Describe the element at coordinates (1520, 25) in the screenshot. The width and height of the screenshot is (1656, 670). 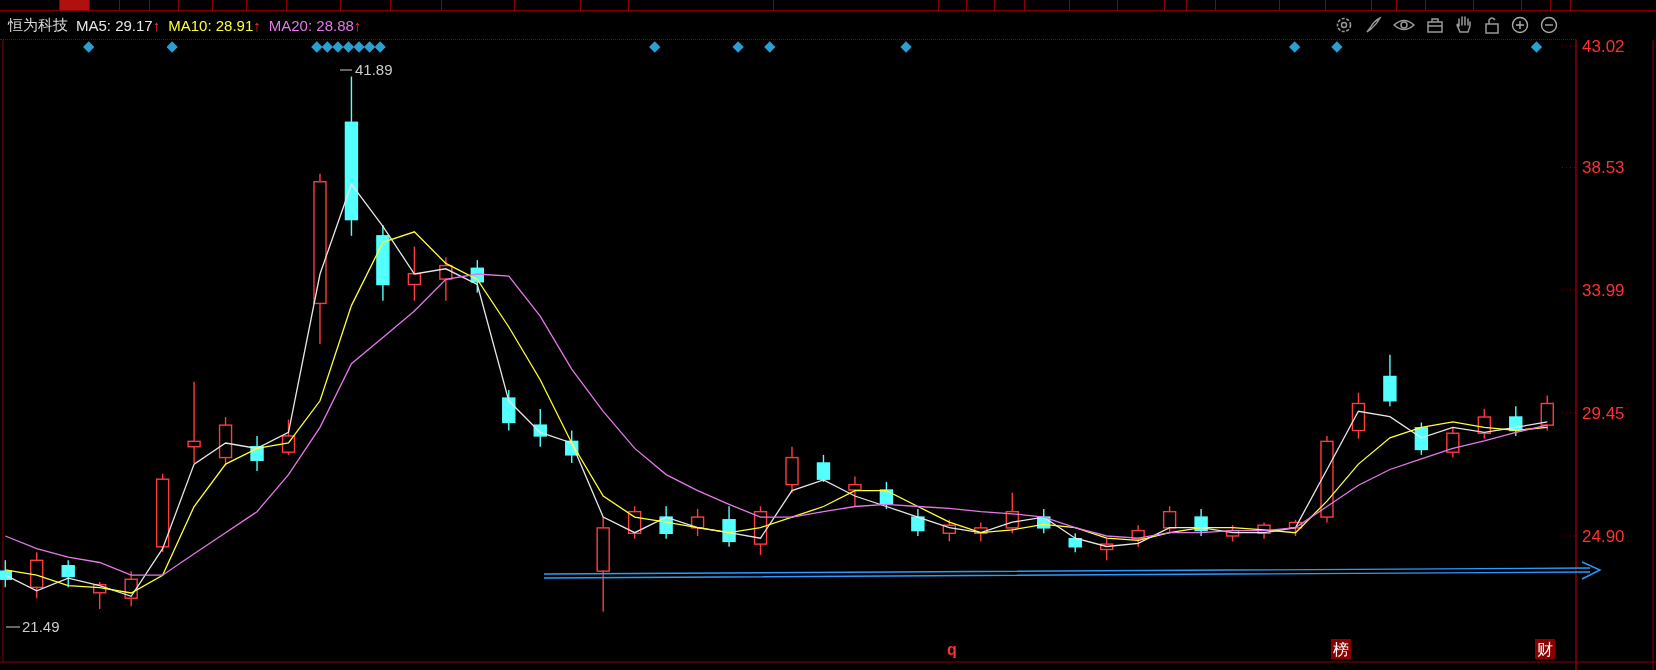
I see `zoom-in-icon` at that location.